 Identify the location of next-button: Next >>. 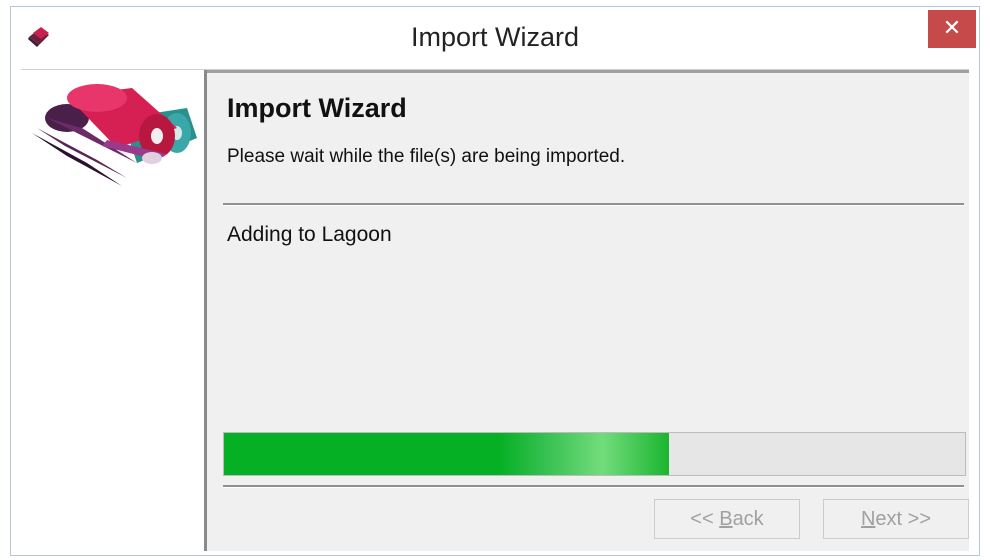
(896, 519).